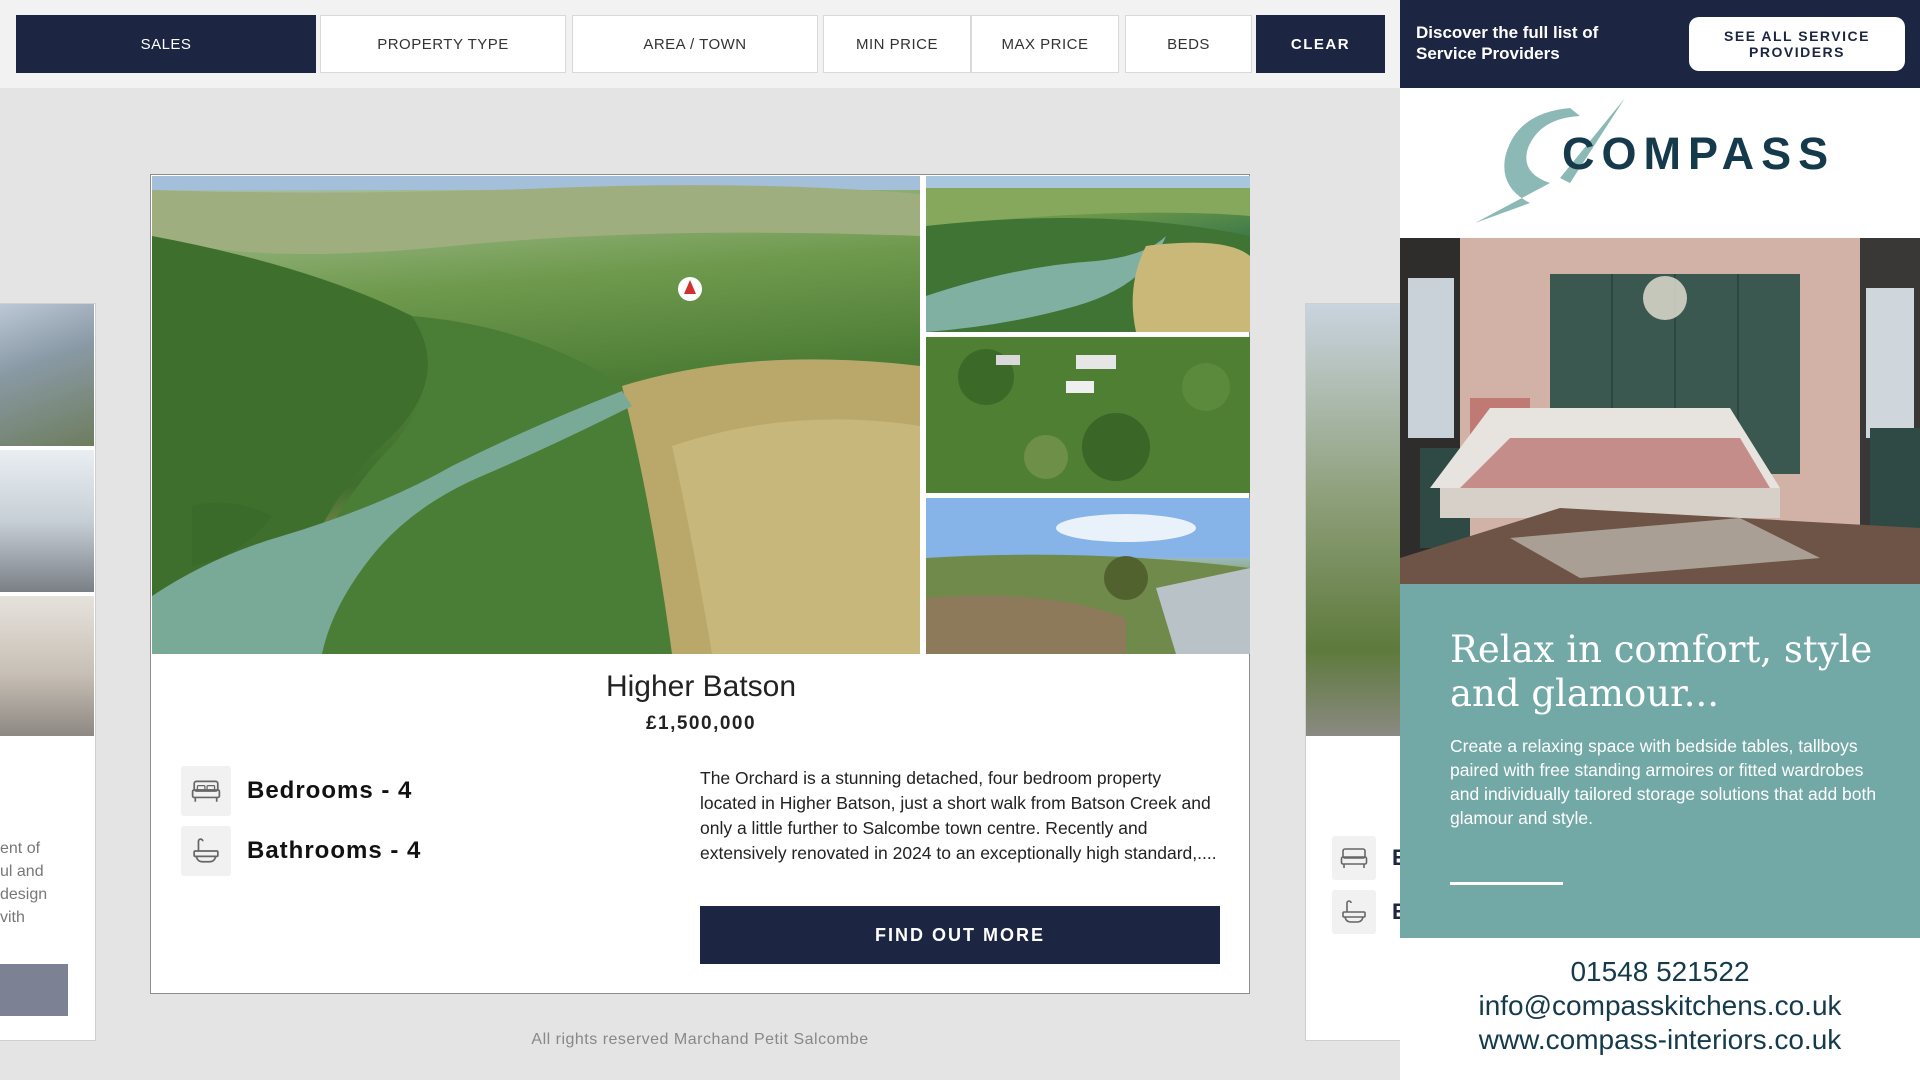 Image resolution: width=1920 pixels, height=1080 pixels. What do you see at coordinates (24, 894) in the screenshot?
I see `description-line: design` at bounding box center [24, 894].